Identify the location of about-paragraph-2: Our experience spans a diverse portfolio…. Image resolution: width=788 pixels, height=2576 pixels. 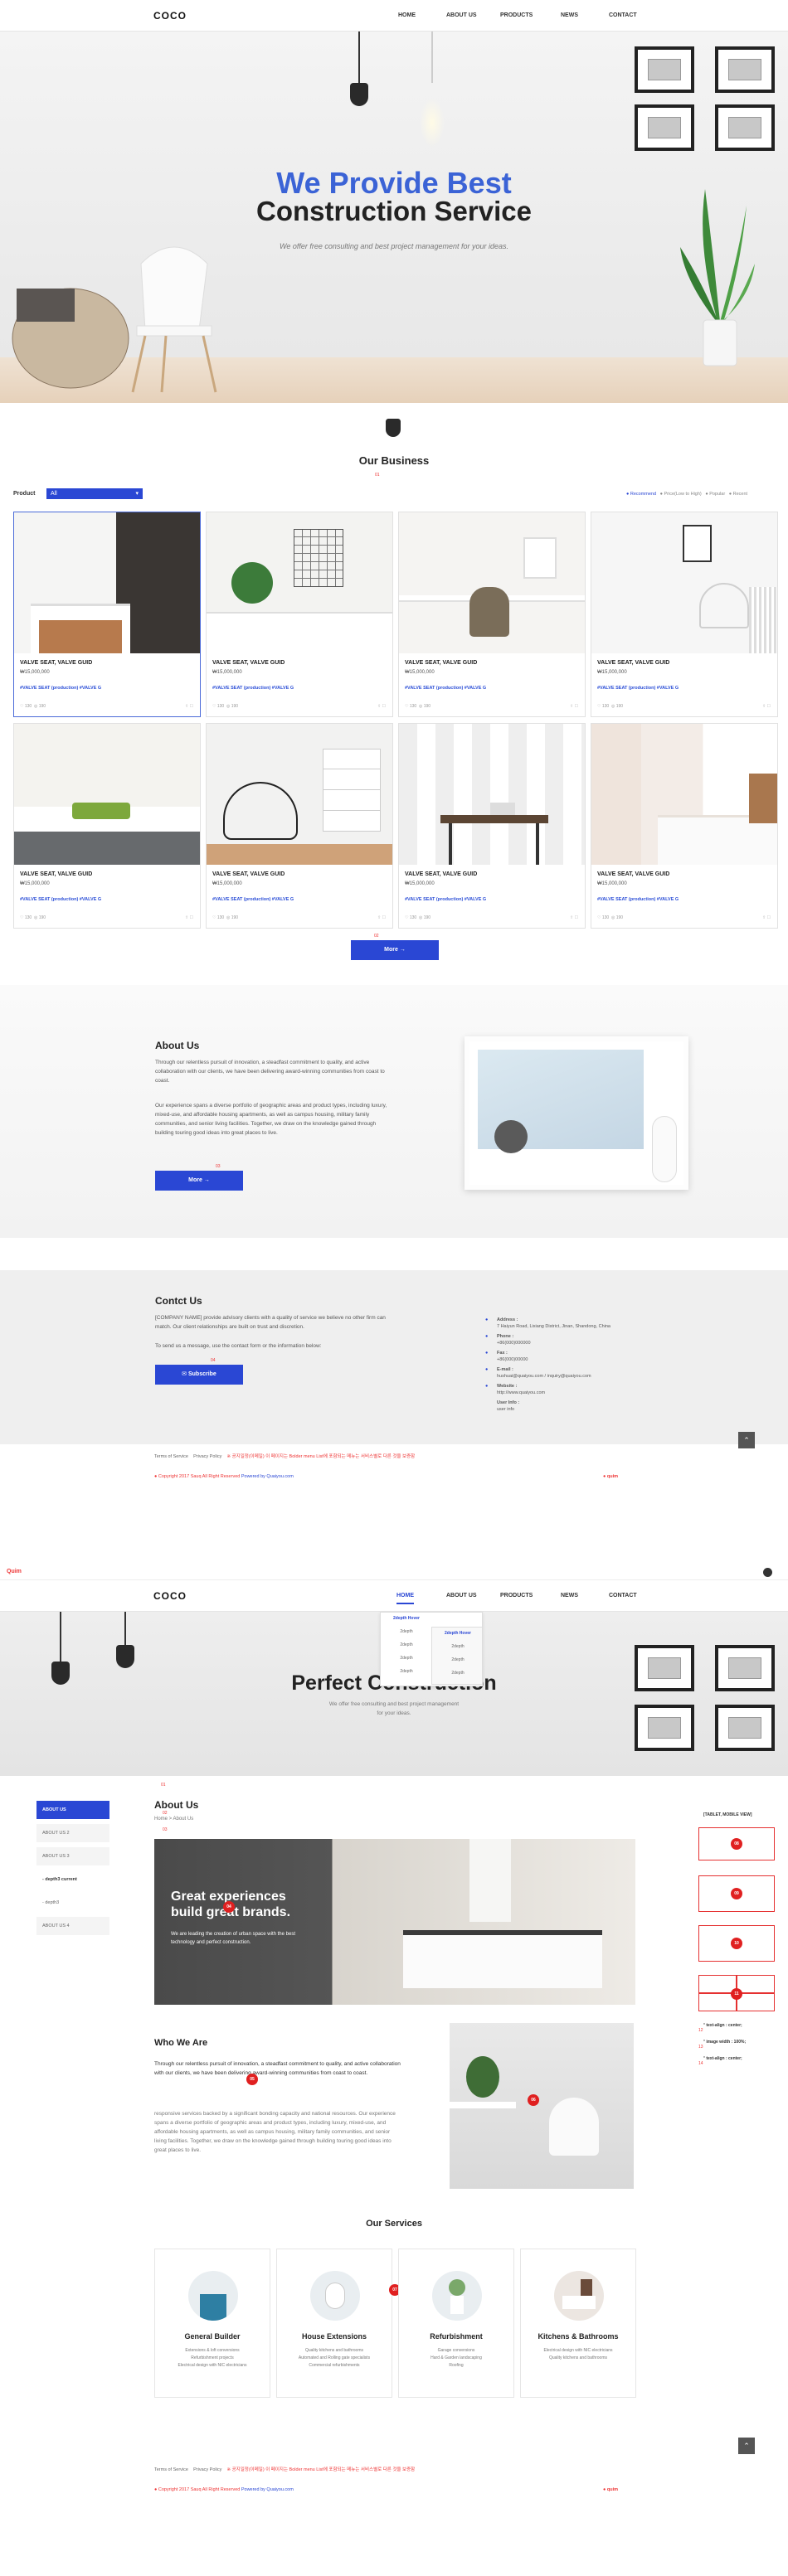
(271, 1119).